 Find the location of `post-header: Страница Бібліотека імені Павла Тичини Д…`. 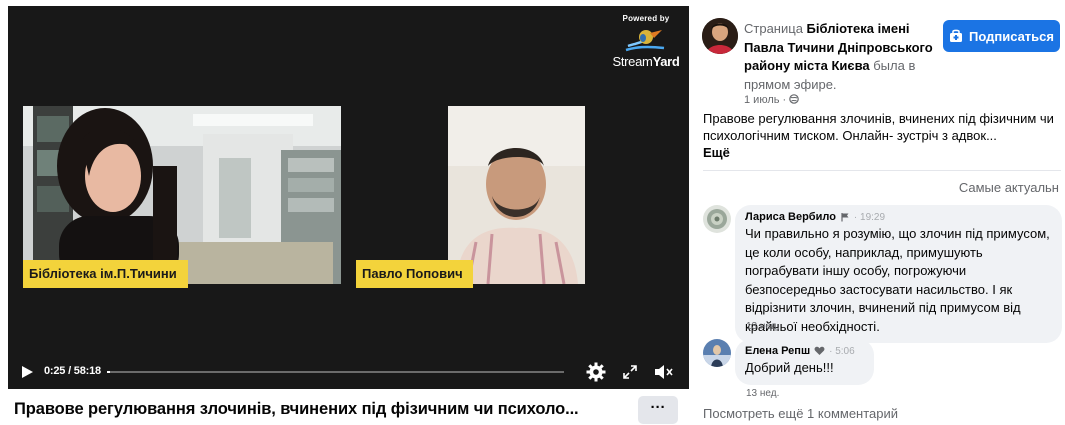

post-header: Страница Бібліотека імені Павла Тичини Д… is located at coordinates (839, 57).